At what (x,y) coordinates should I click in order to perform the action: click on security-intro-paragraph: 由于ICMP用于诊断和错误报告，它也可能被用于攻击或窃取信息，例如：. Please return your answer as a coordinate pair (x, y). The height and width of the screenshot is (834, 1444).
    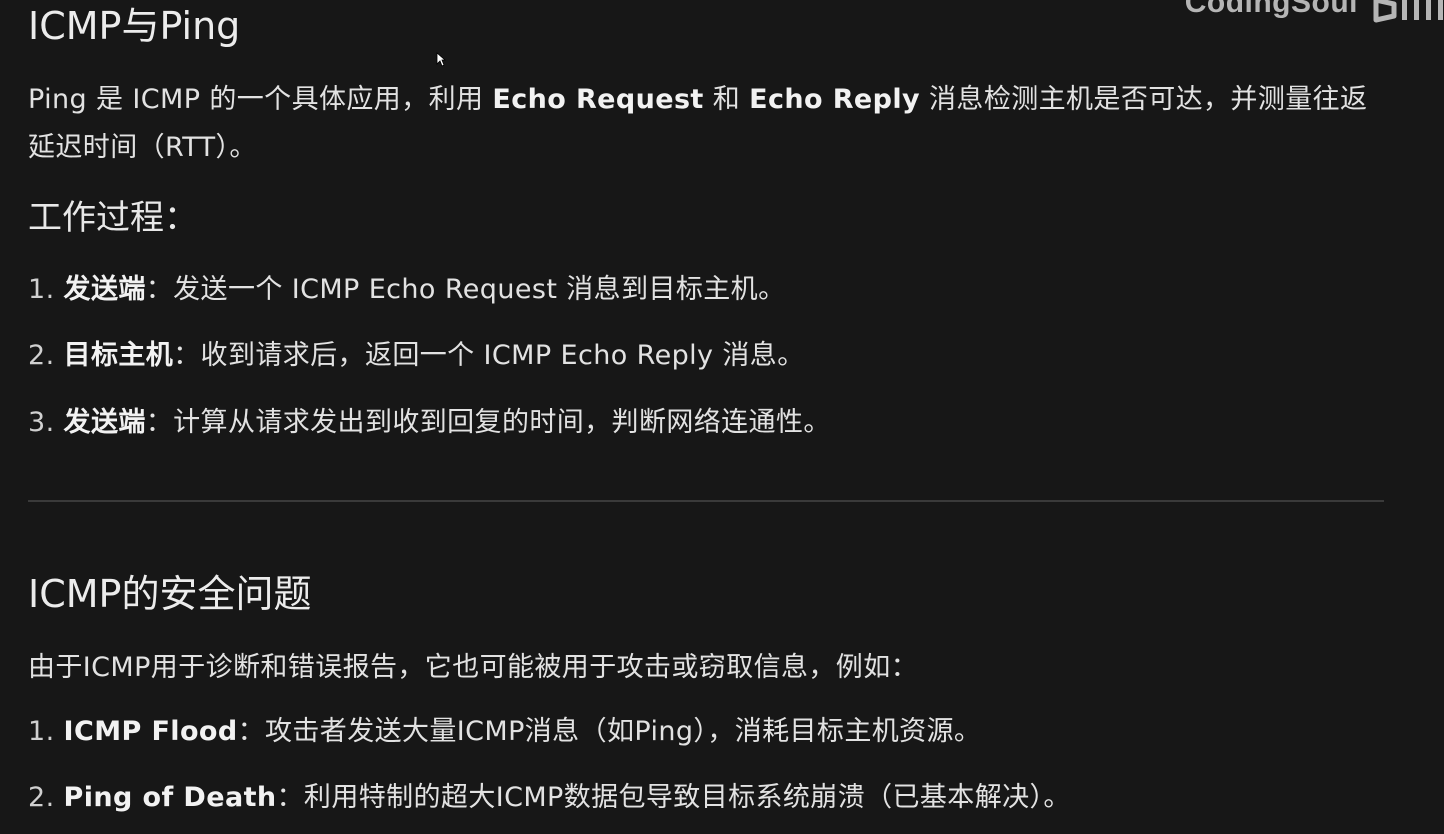
    Looking at the image, I should click on (473, 667).